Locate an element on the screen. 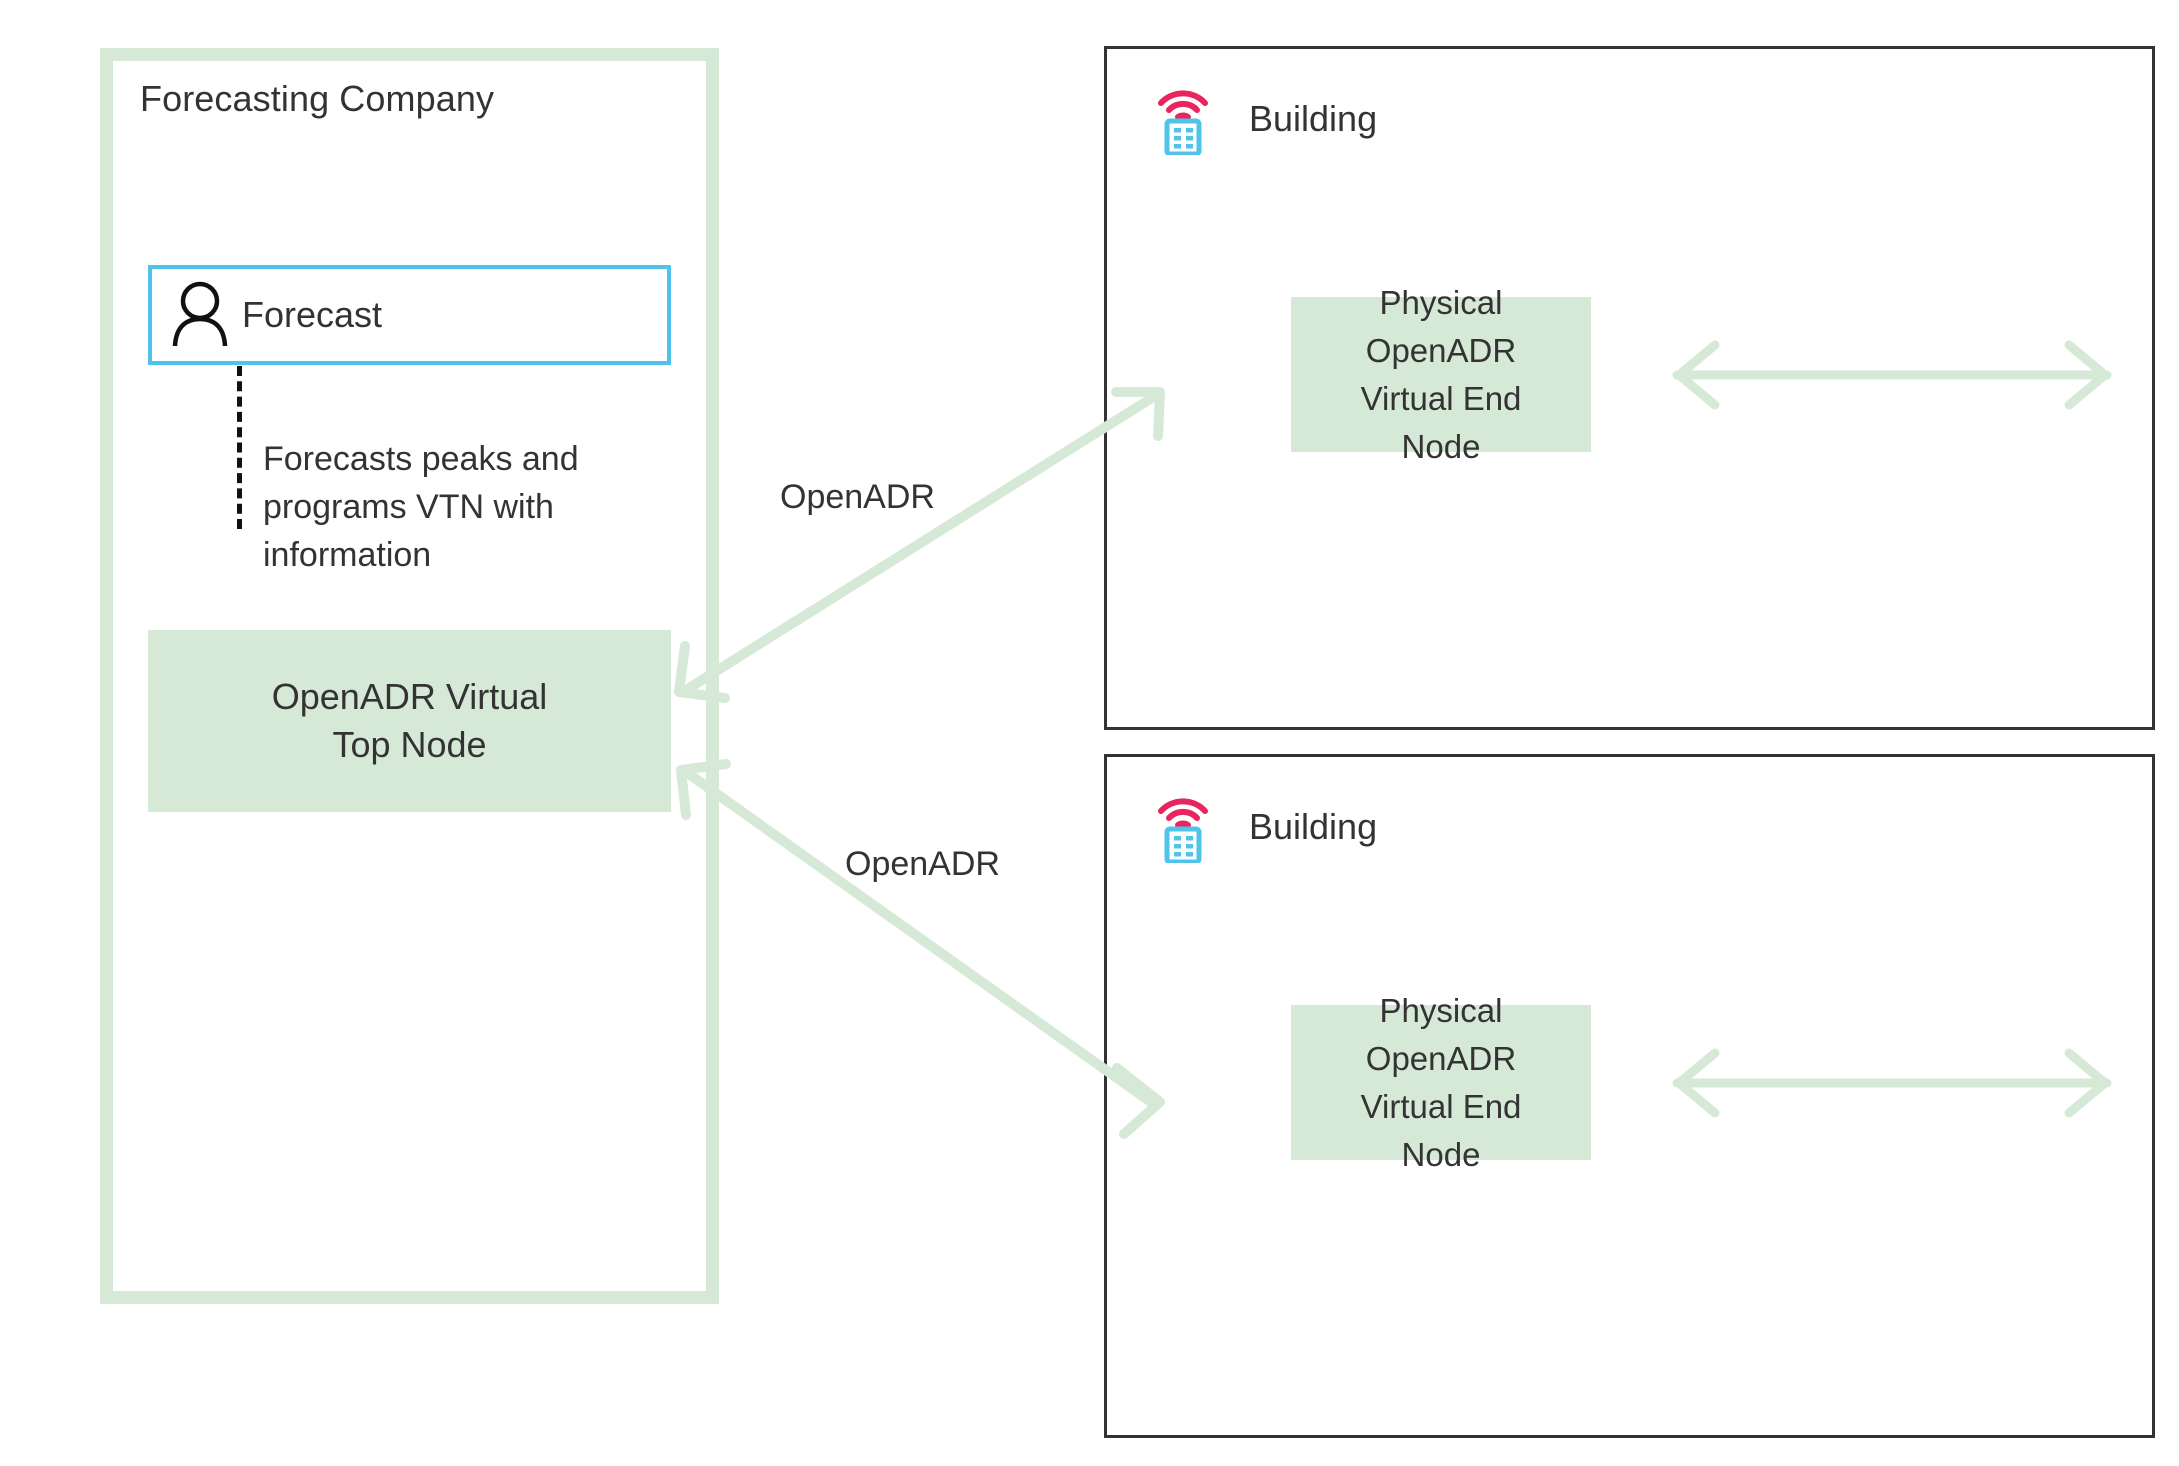 The image size is (2179, 1466). openadr-virtual-top-node-box: OpenADR Virtual Top Node is located at coordinates (409, 721).